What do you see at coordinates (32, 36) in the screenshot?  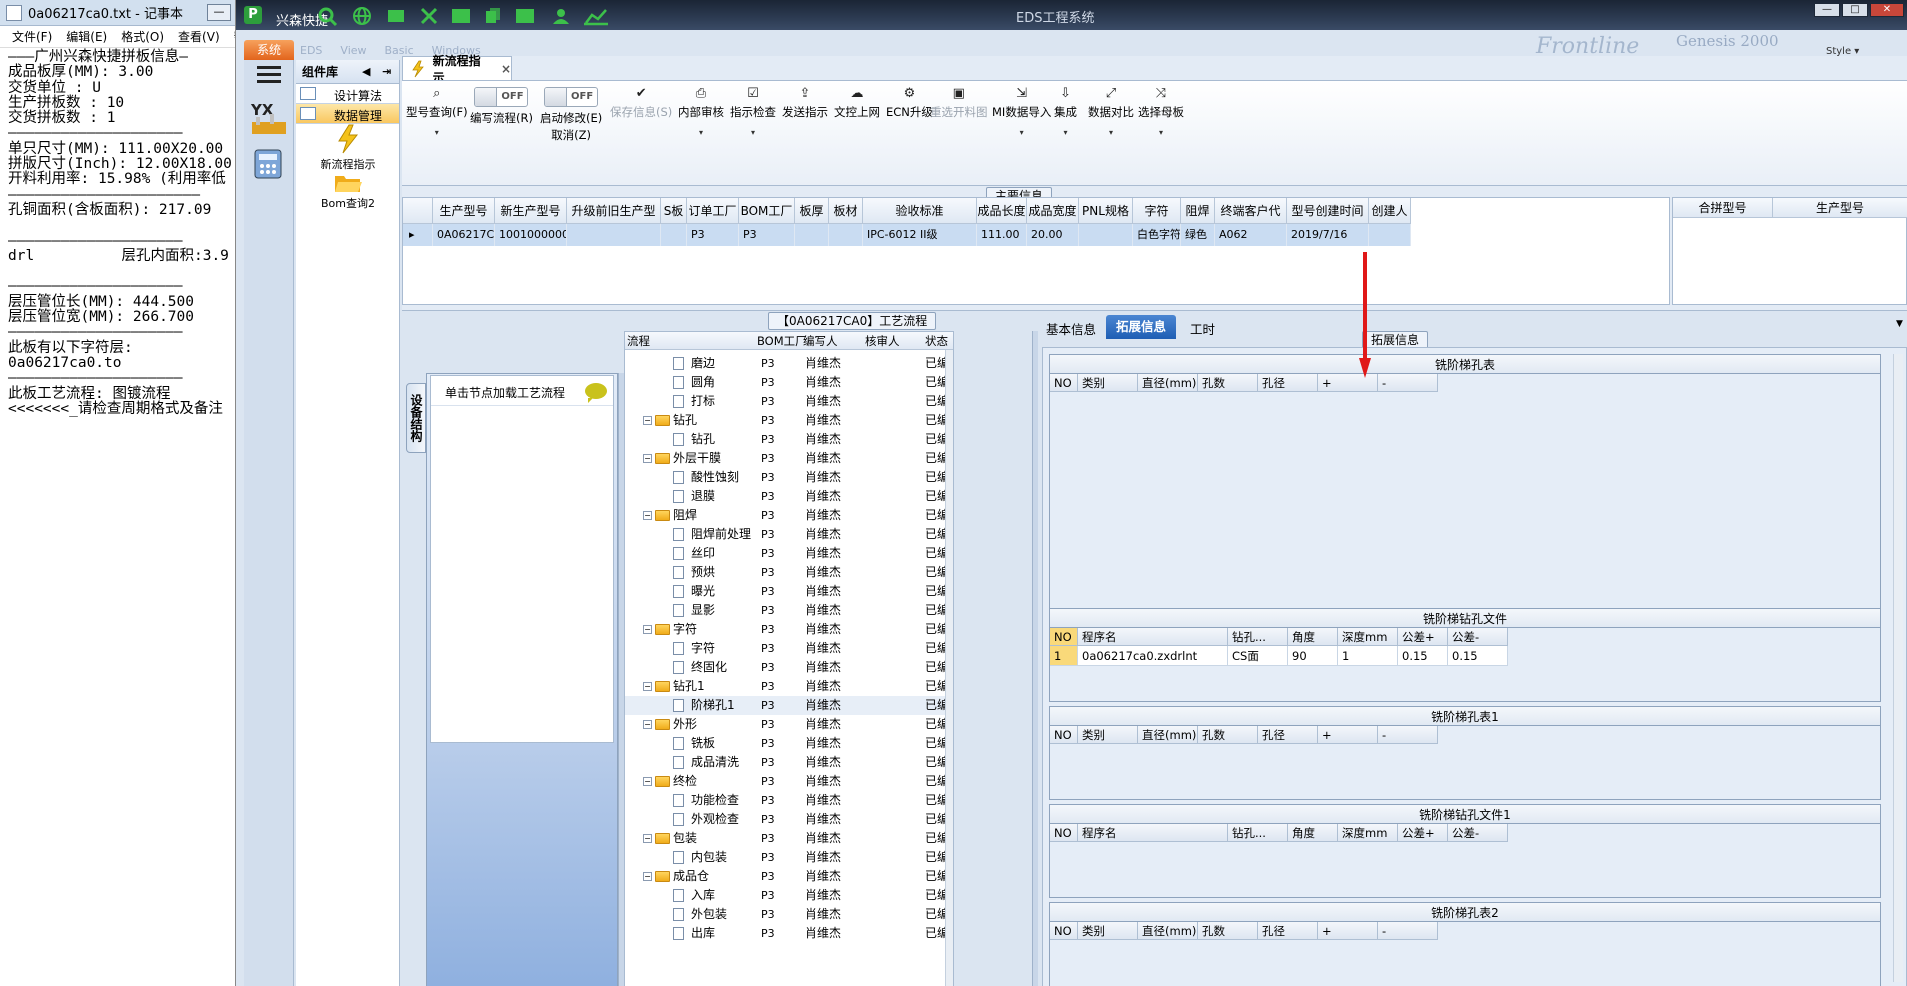 I see `menu-file: 文件(F)` at bounding box center [32, 36].